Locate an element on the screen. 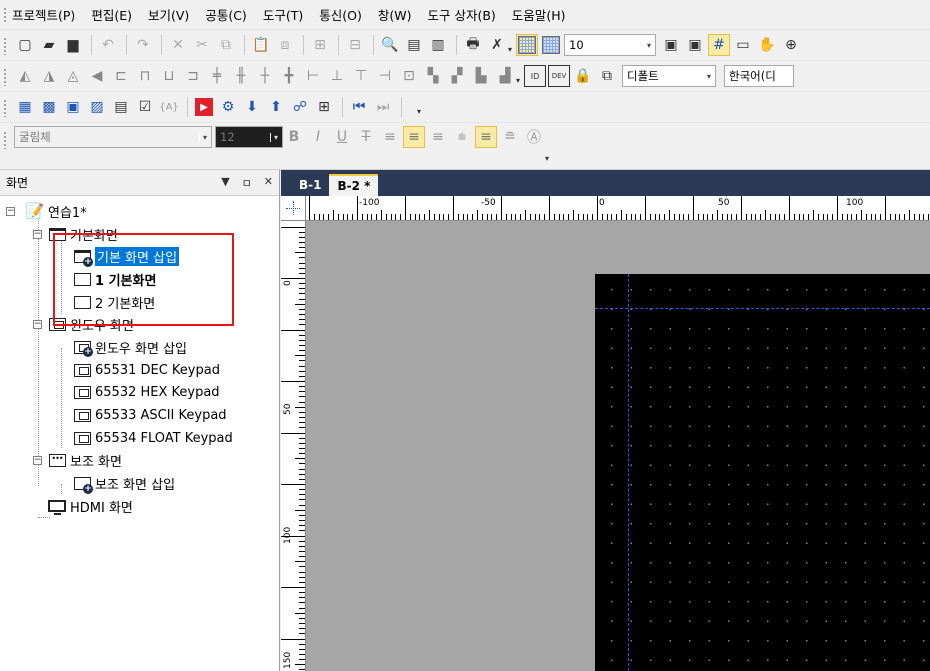 The width and height of the screenshot is (930, 671). tree-node-basic-group: − 기본화면 is located at coordinates (139, 234).